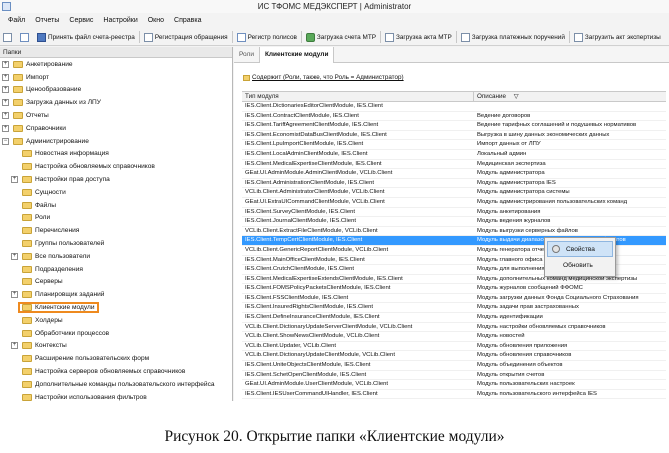 This screenshot has height=453, width=669. Describe the element at coordinates (66, 180) in the screenshot. I see `folder-entry: Настройки прав доступа` at that location.